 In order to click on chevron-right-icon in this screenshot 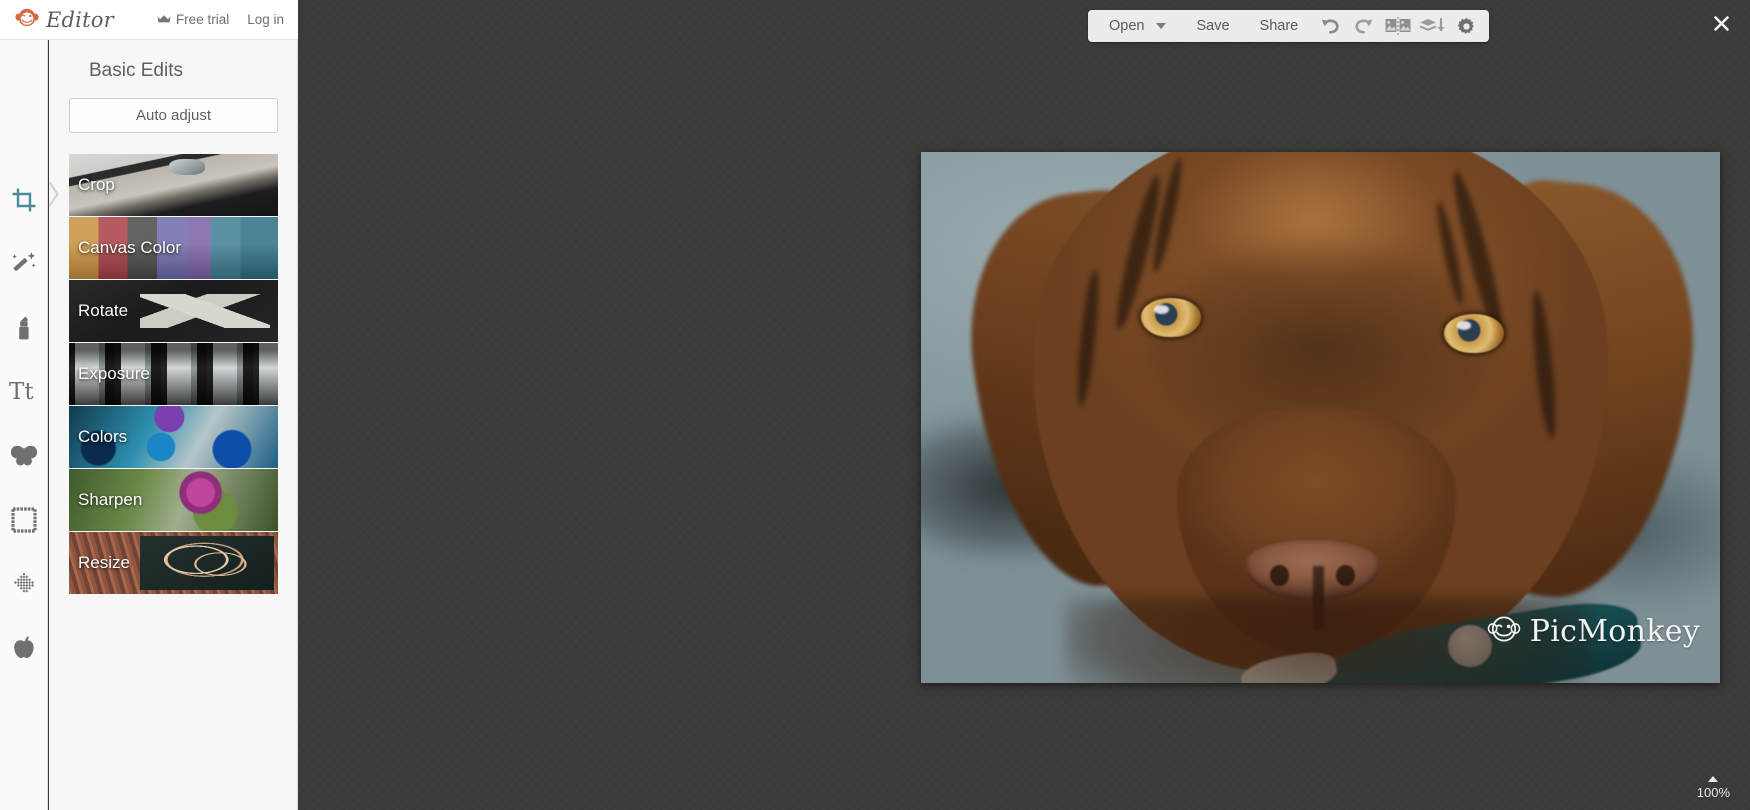, I will do `click(54, 196)`.